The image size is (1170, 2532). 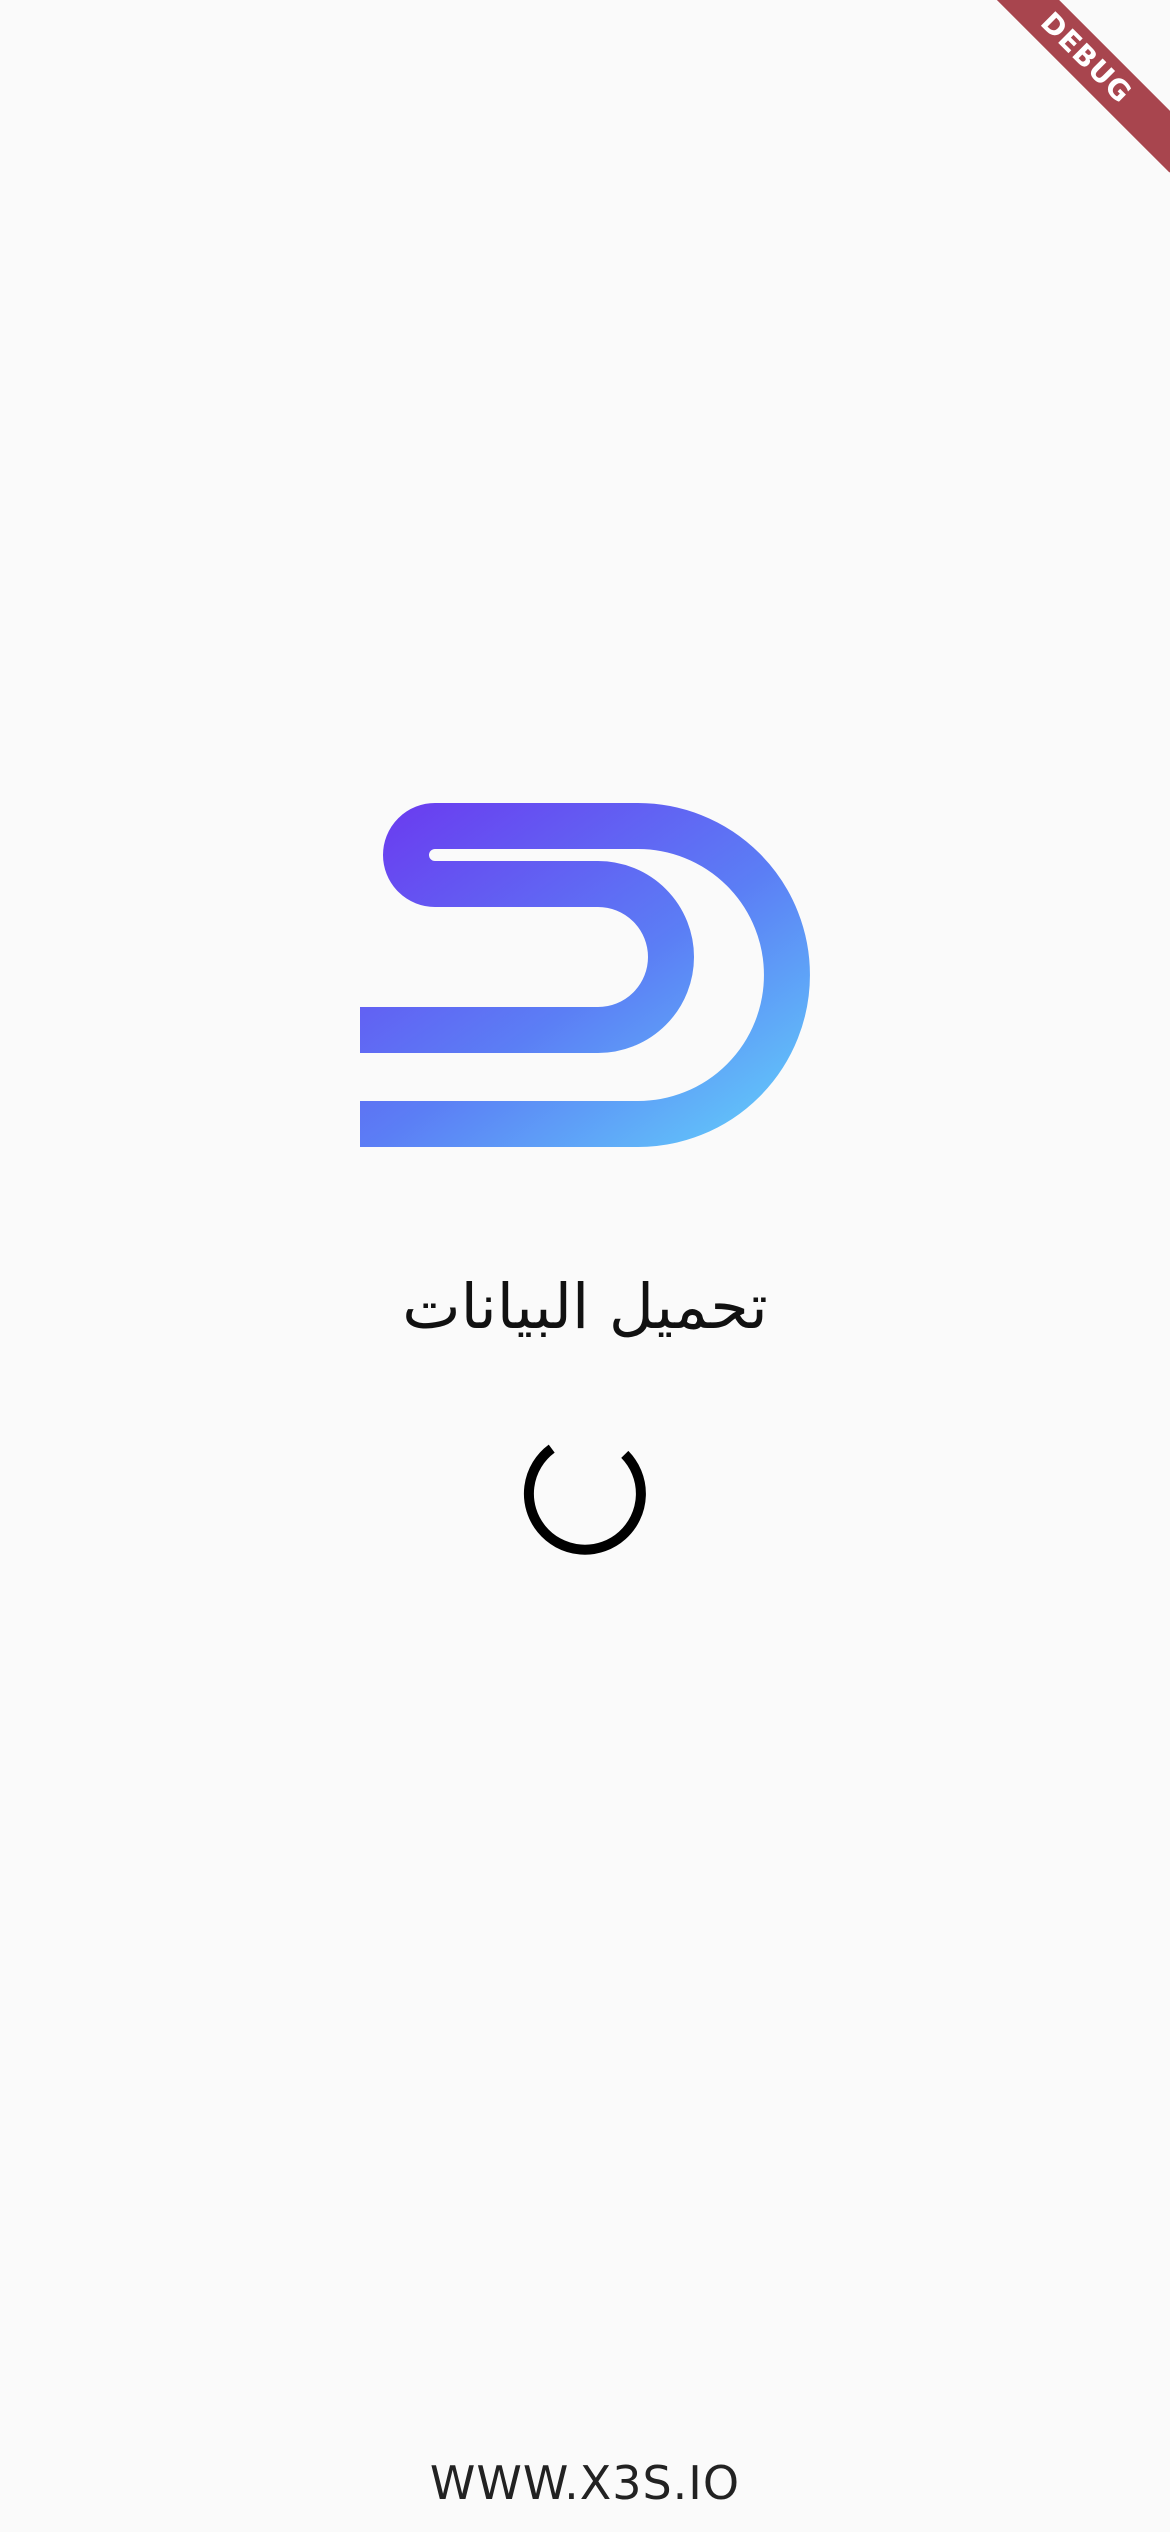 What do you see at coordinates (585, 2483) in the screenshot?
I see `footer-url: WWW.X3S.IO` at bounding box center [585, 2483].